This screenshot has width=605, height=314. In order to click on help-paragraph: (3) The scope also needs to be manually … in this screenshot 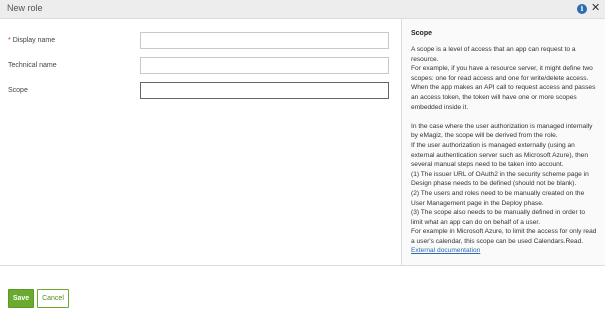, I will do `click(498, 217)`.